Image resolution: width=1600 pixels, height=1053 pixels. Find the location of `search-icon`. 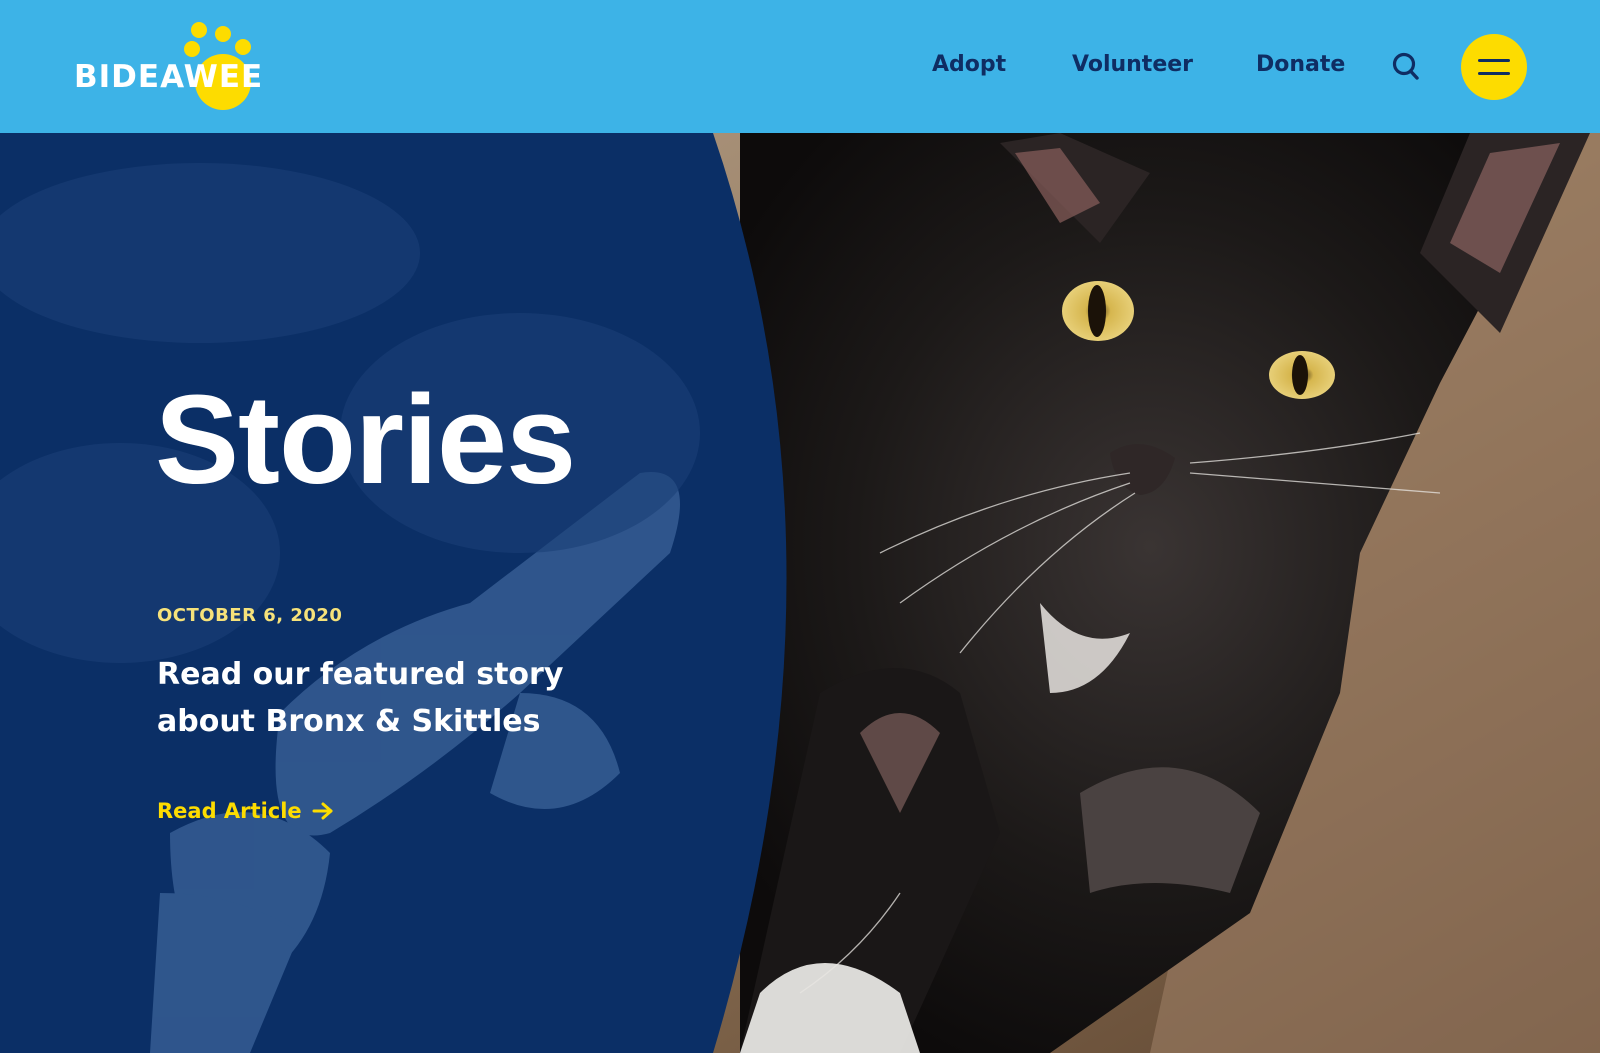

search-icon is located at coordinates (1406, 67).